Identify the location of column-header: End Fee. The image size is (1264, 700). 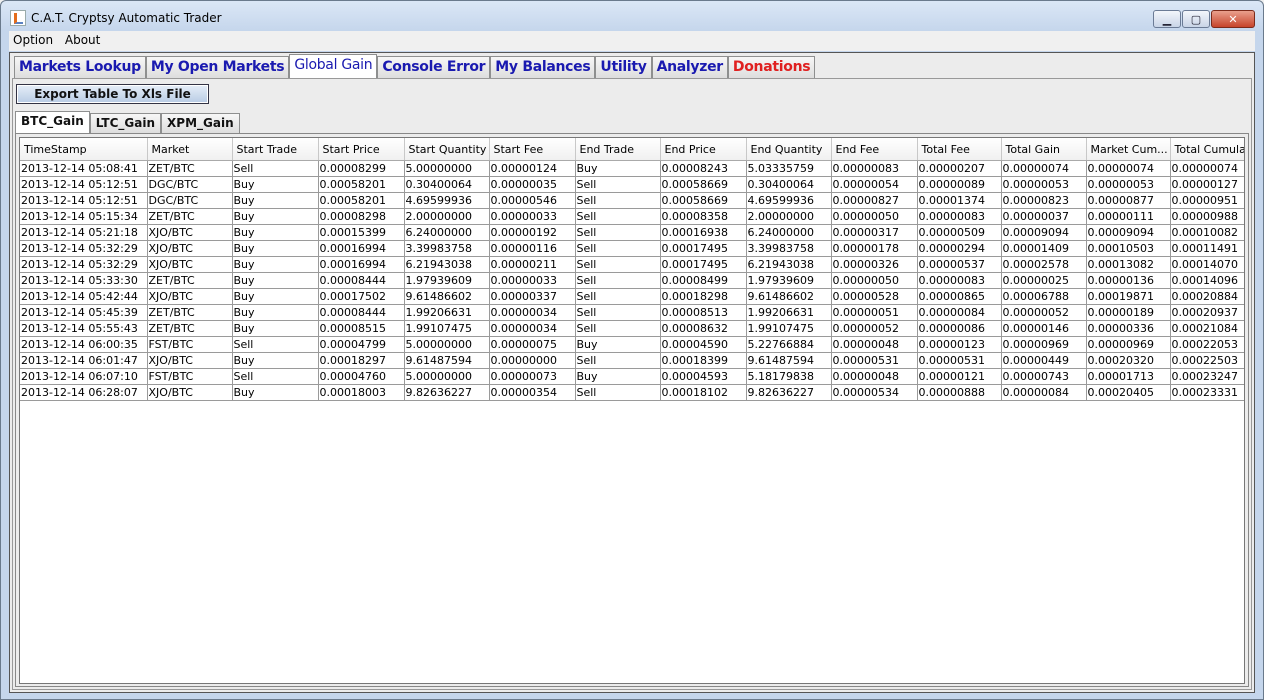
(874, 149).